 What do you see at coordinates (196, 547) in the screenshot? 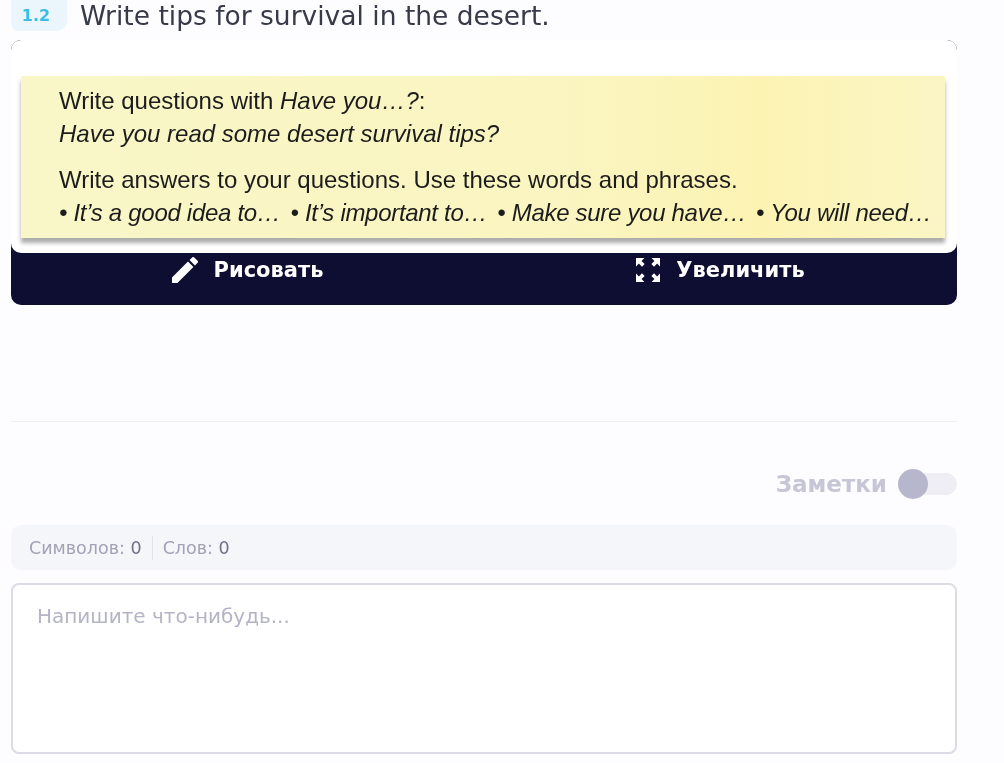
I see `counter-text: Слов: 0` at bounding box center [196, 547].